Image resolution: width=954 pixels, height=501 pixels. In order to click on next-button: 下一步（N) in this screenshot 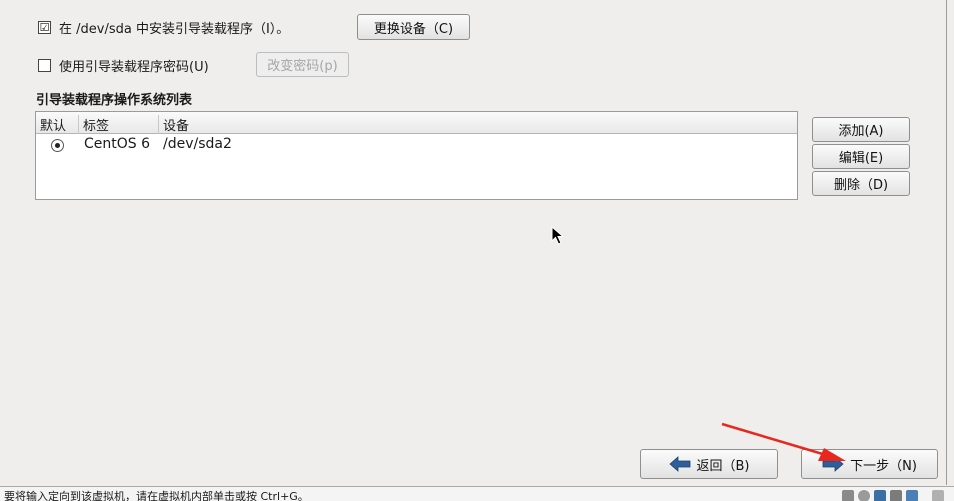, I will do `click(869, 464)`.